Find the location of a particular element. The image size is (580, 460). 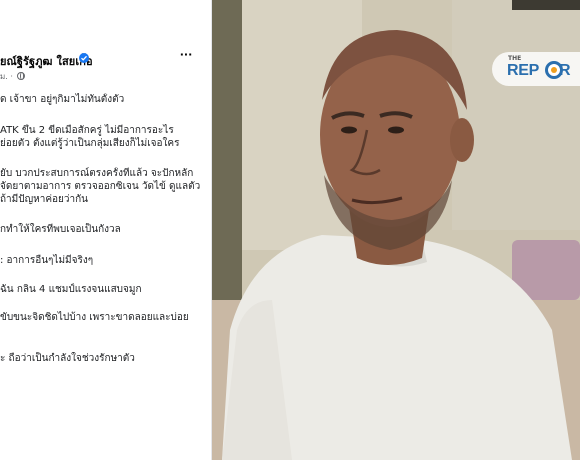

logo-wordmark-prefix: REP is located at coordinates (523, 70).